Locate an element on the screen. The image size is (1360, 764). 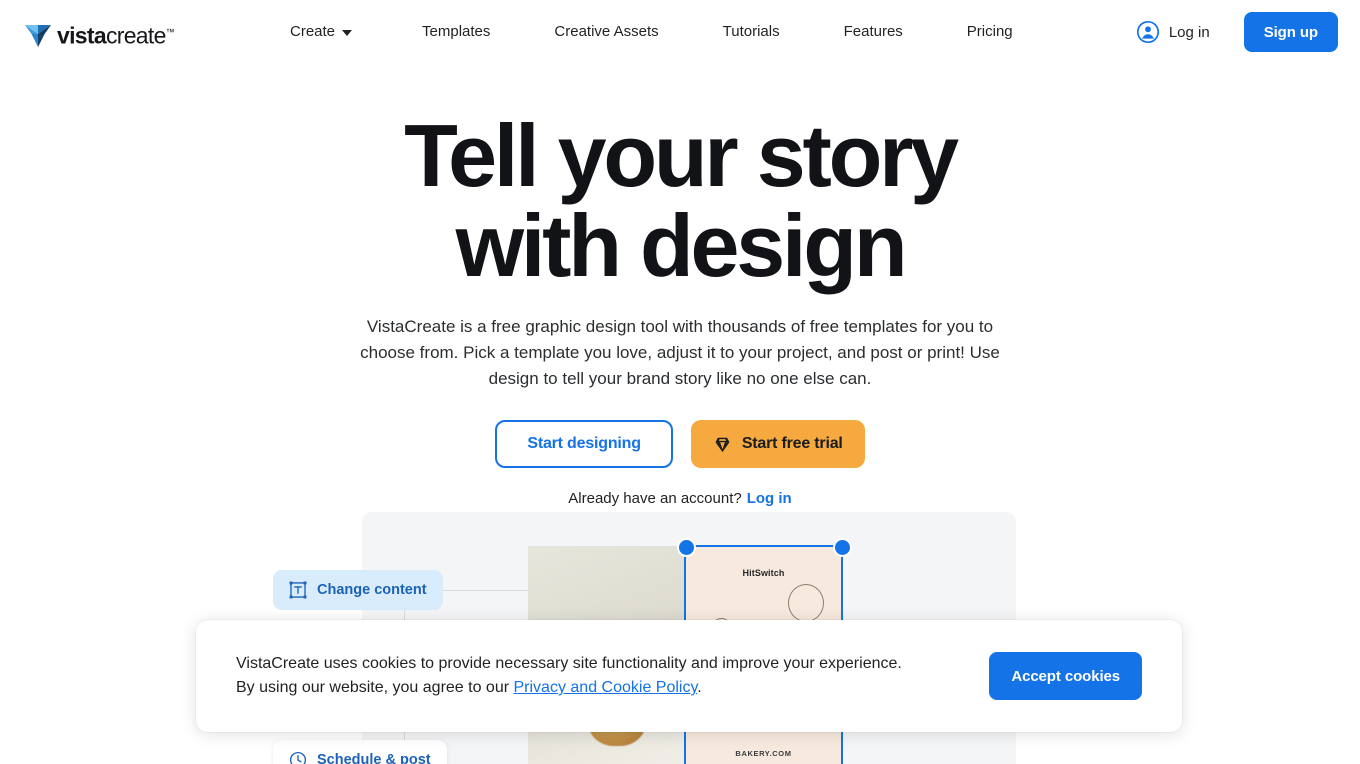
start-free-trial-button: Start free trial is located at coordinates (777, 444).